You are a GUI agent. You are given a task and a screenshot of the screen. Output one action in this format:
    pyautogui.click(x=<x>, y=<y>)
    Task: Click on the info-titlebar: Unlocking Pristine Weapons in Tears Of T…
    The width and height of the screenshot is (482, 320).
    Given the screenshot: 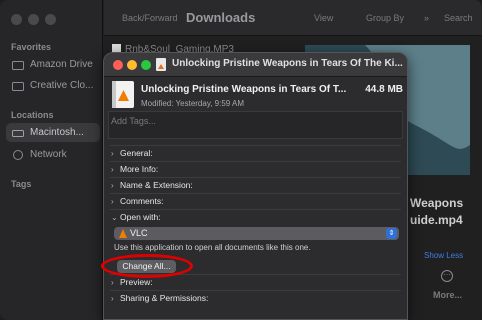 What is the action you would take?
    pyautogui.click(x=255, y=65)
    